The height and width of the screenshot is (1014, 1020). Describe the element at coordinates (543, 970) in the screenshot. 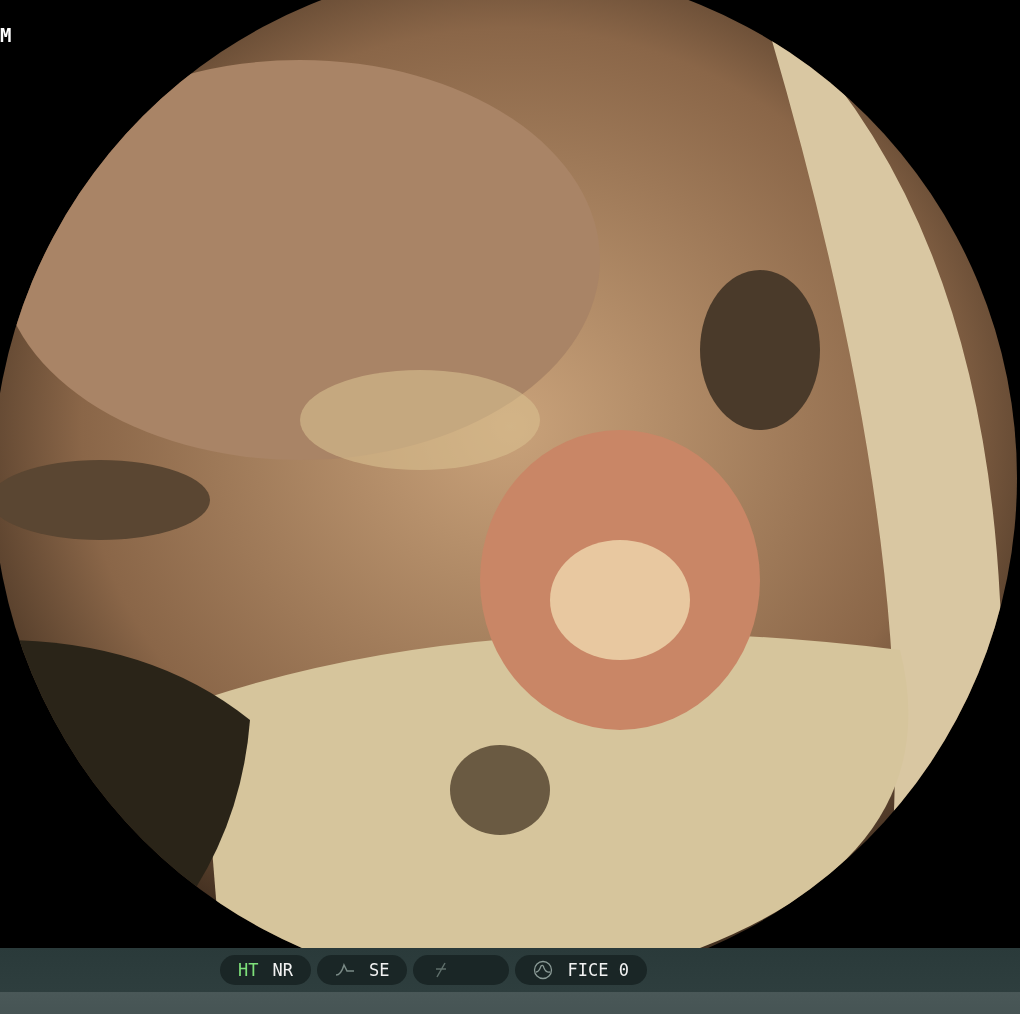

I see `wave-icon` at that location.